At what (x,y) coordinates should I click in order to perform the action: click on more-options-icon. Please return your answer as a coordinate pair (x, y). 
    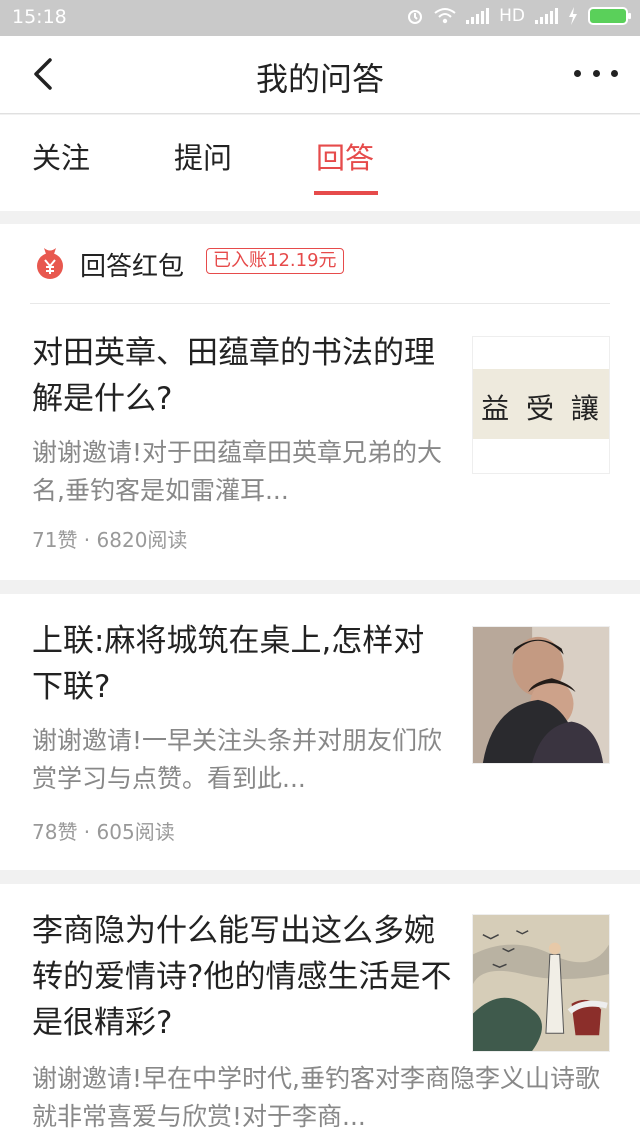
    Looking at the image, I should click on (596, 73).